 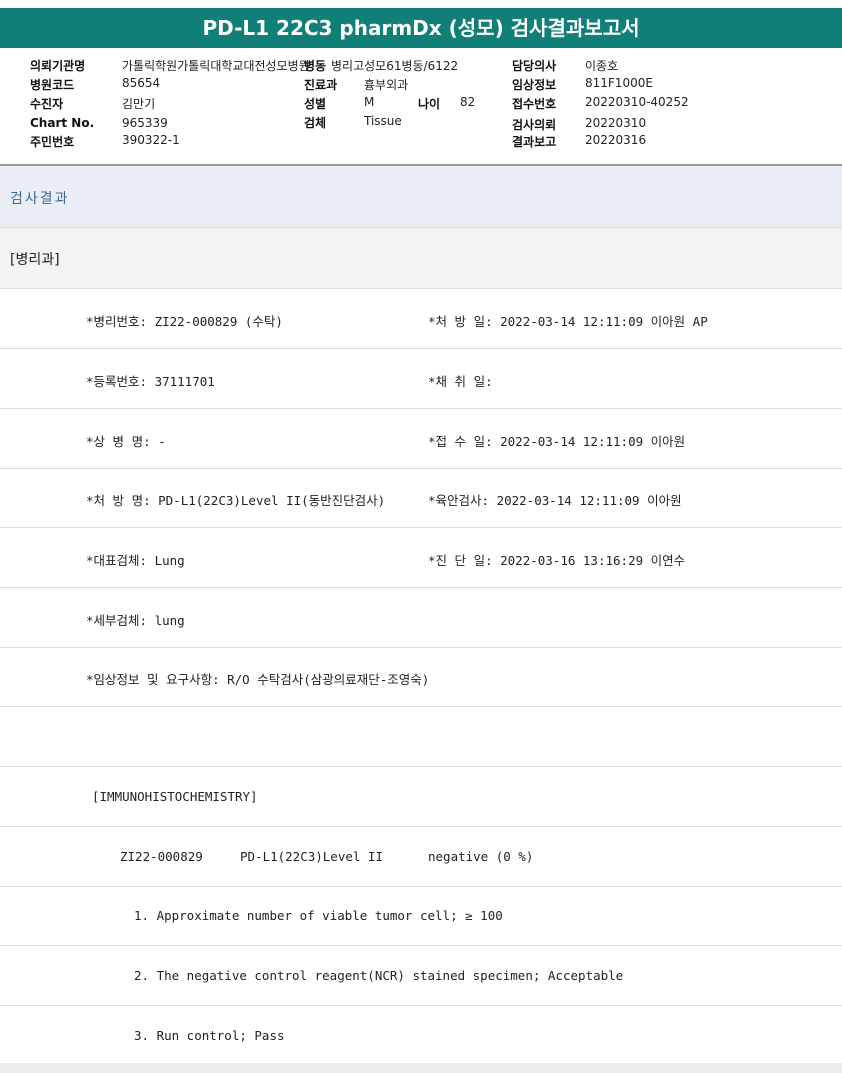 I want to click on institution-value: 가톨릭학원가톨릭대학교대전성모병원, so click(x=216, y=66).